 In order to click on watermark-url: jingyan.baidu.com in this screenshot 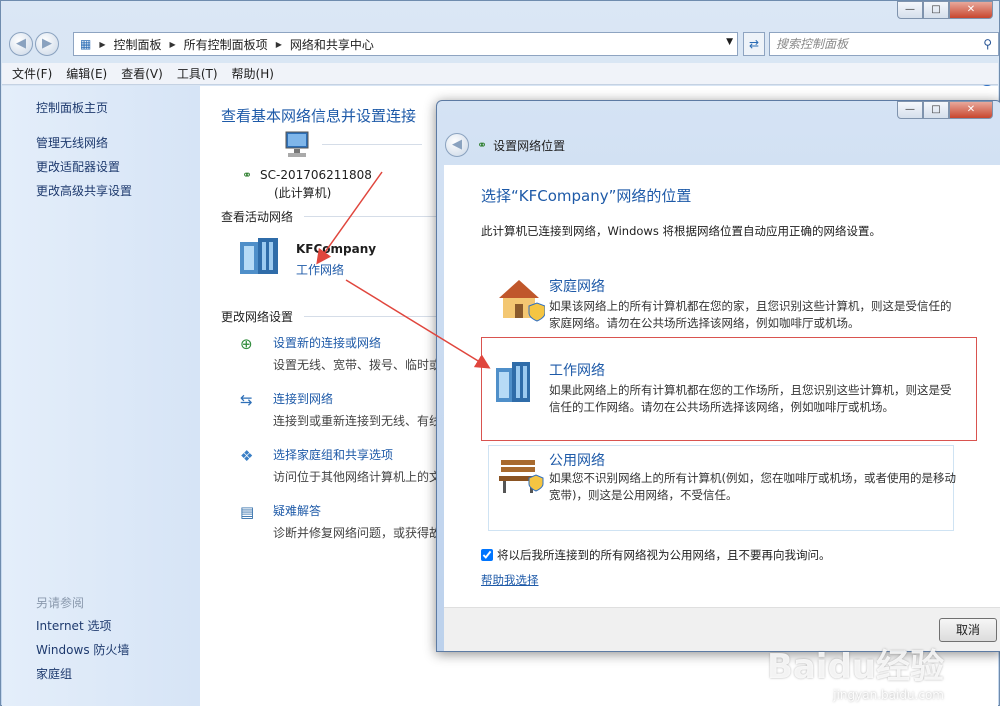, I will do `click(888, 695)`.